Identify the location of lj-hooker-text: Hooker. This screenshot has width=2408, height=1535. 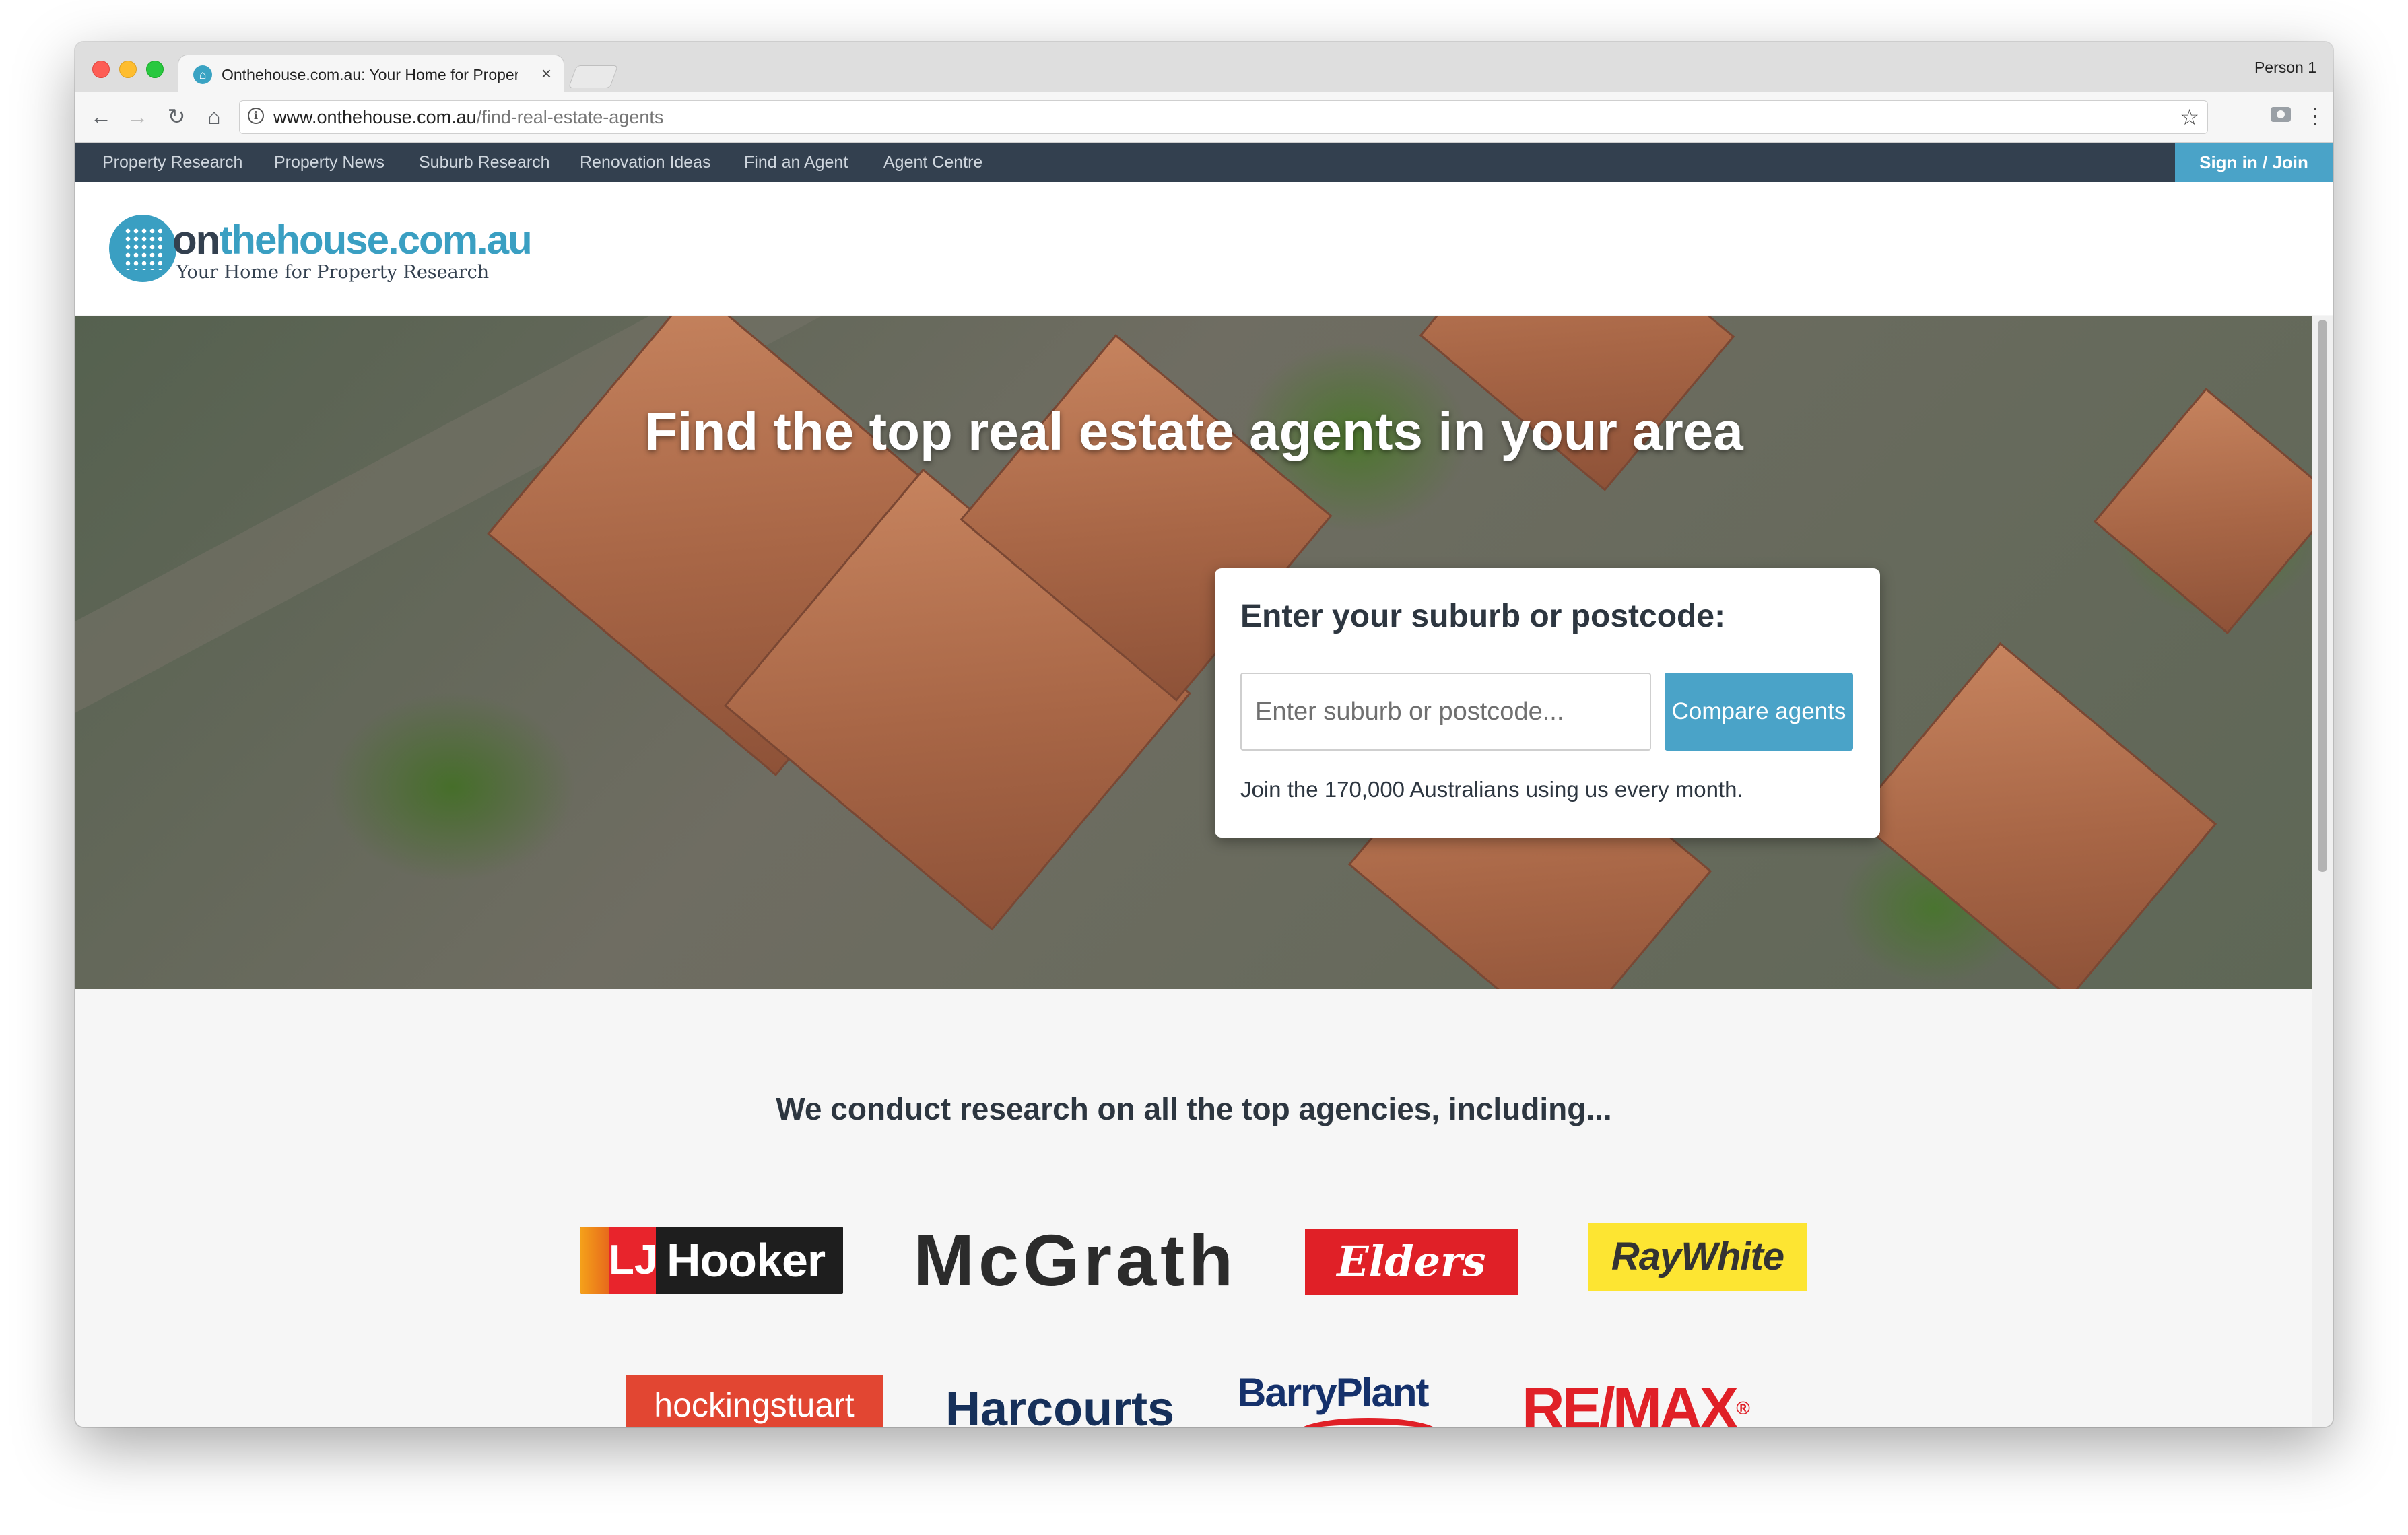
(746, 1260).